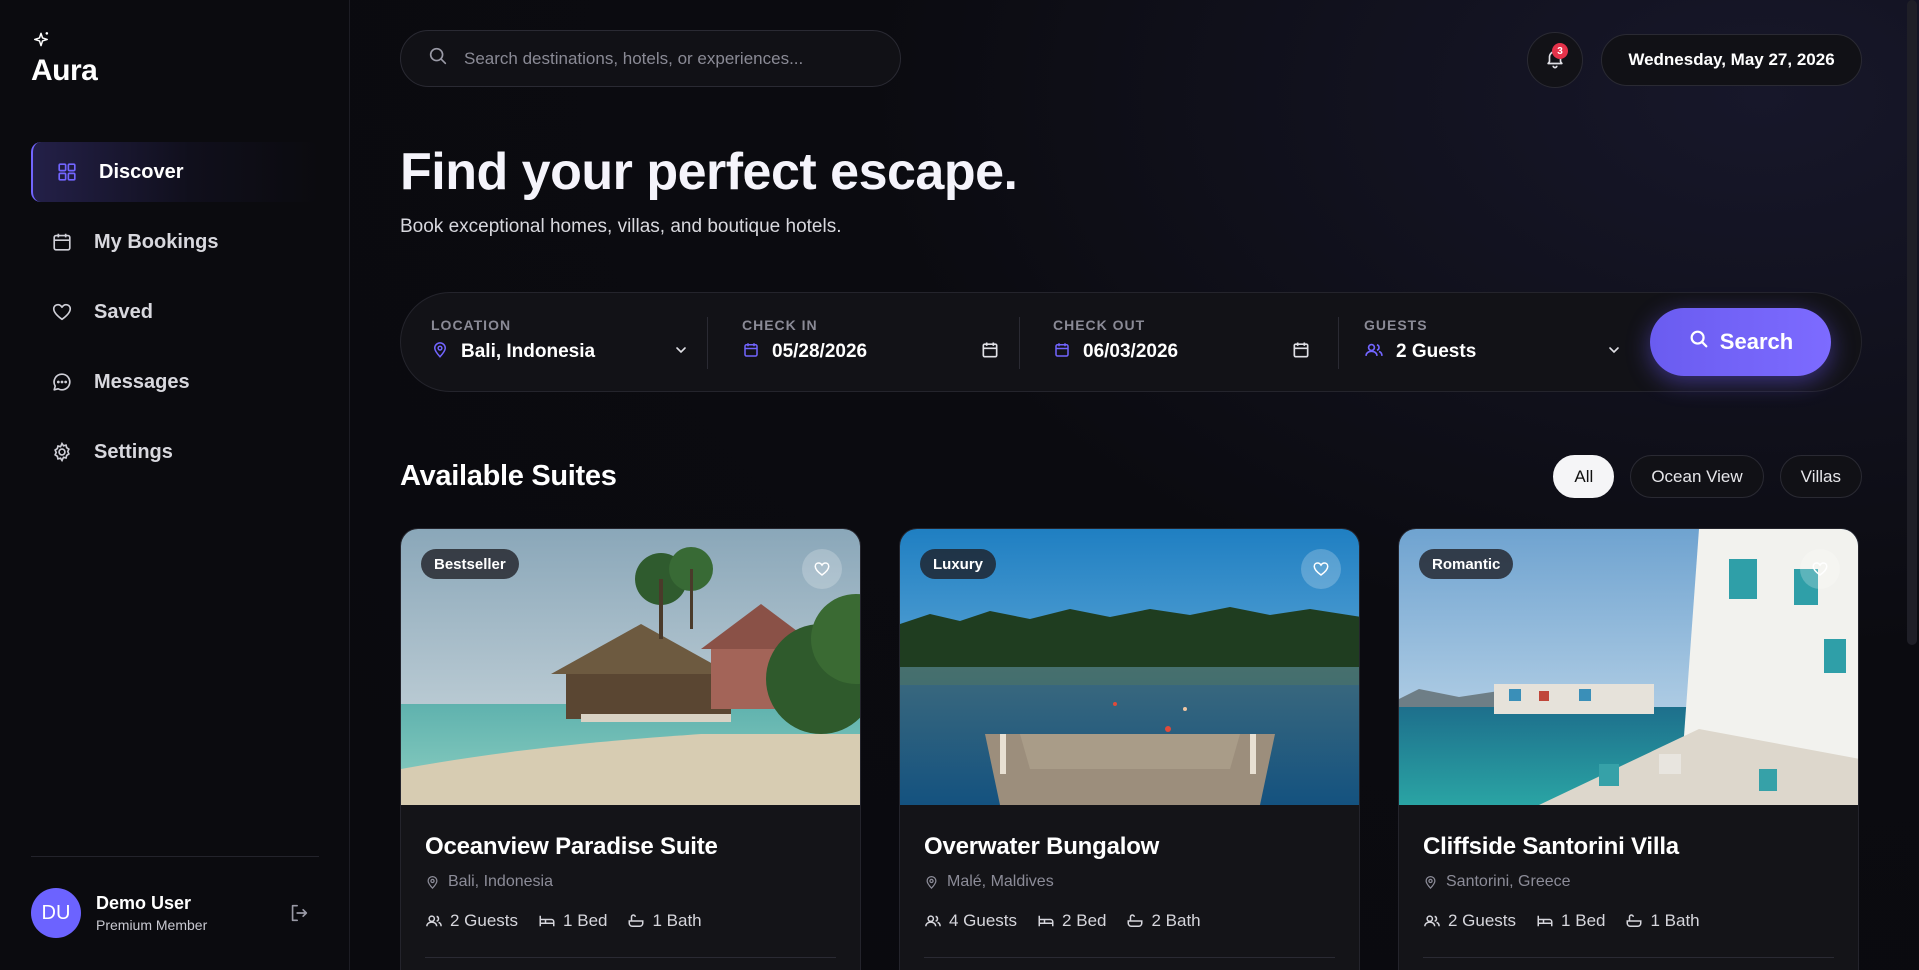 The height and width of the screenshot is (970, 1919). What do you see at coordinates (62, 382) in the screenshot?
I see `chat-icon` at bounding box center [62, 382].